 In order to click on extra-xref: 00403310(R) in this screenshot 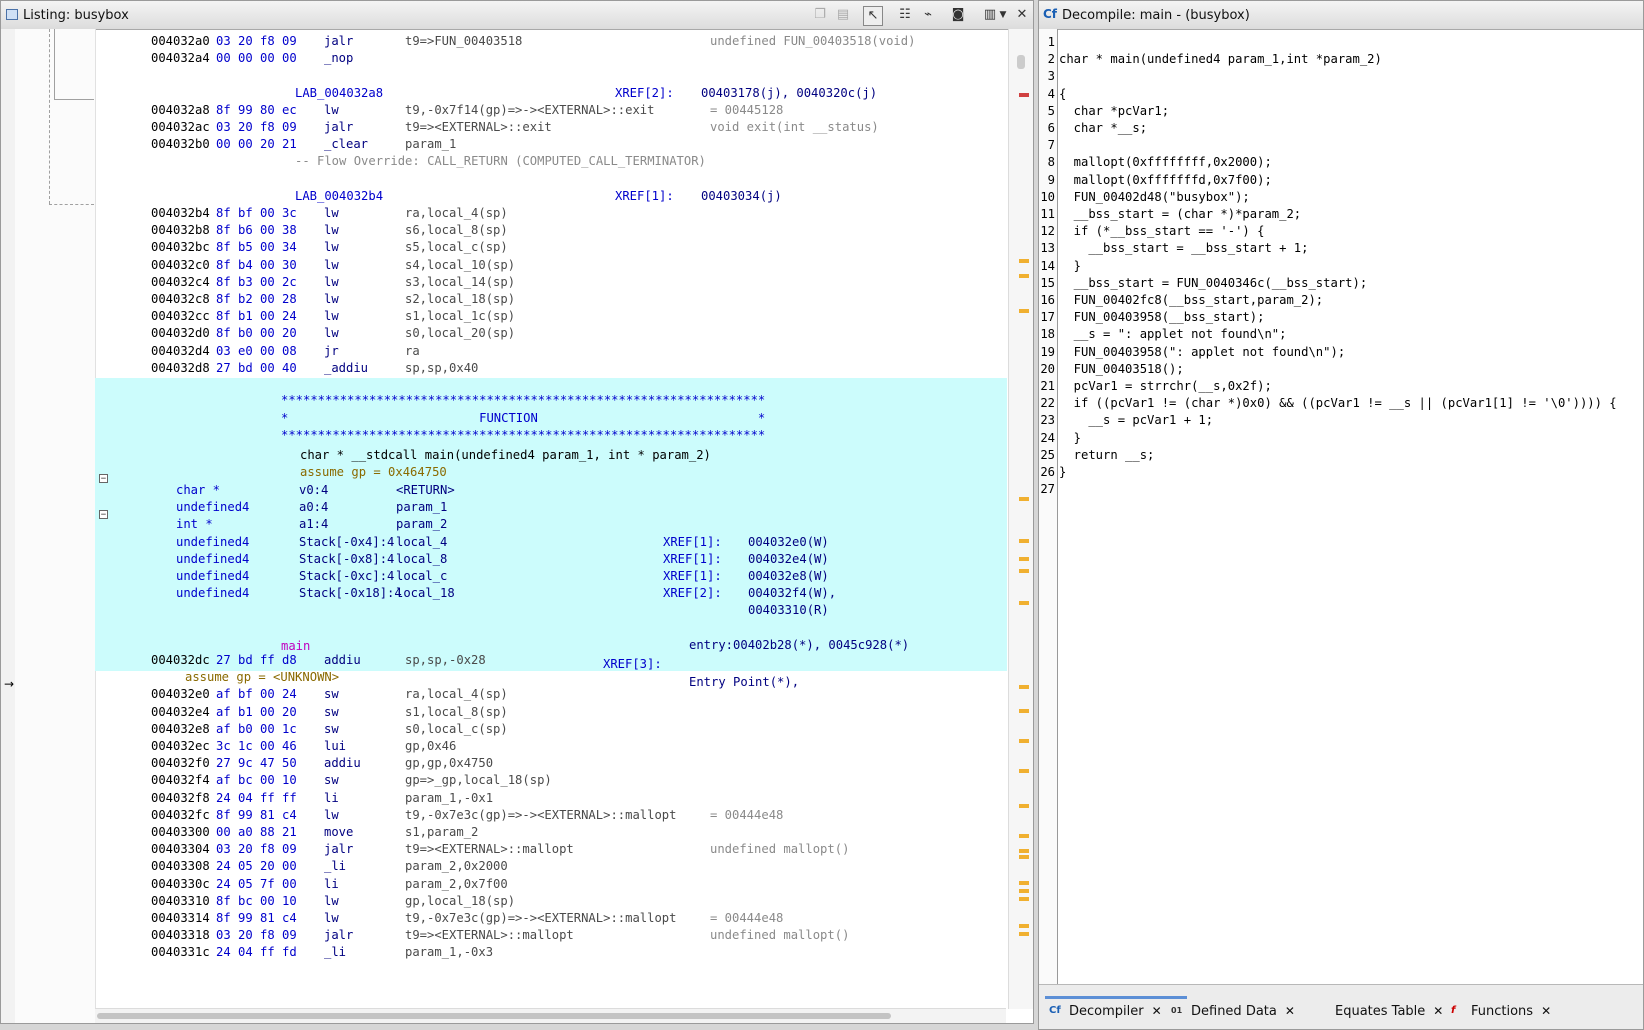, I will do `click(788, 610)`.